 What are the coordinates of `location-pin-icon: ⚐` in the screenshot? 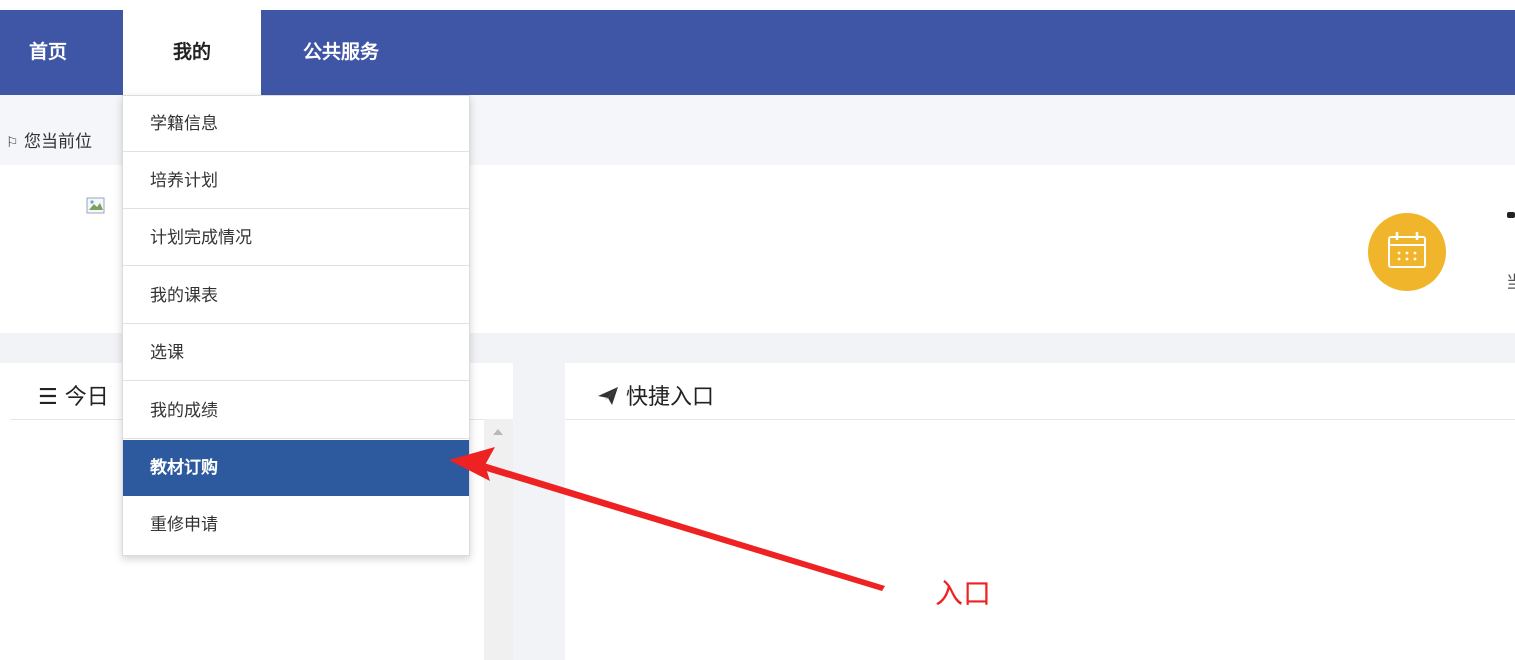 It's located at (12, 143).